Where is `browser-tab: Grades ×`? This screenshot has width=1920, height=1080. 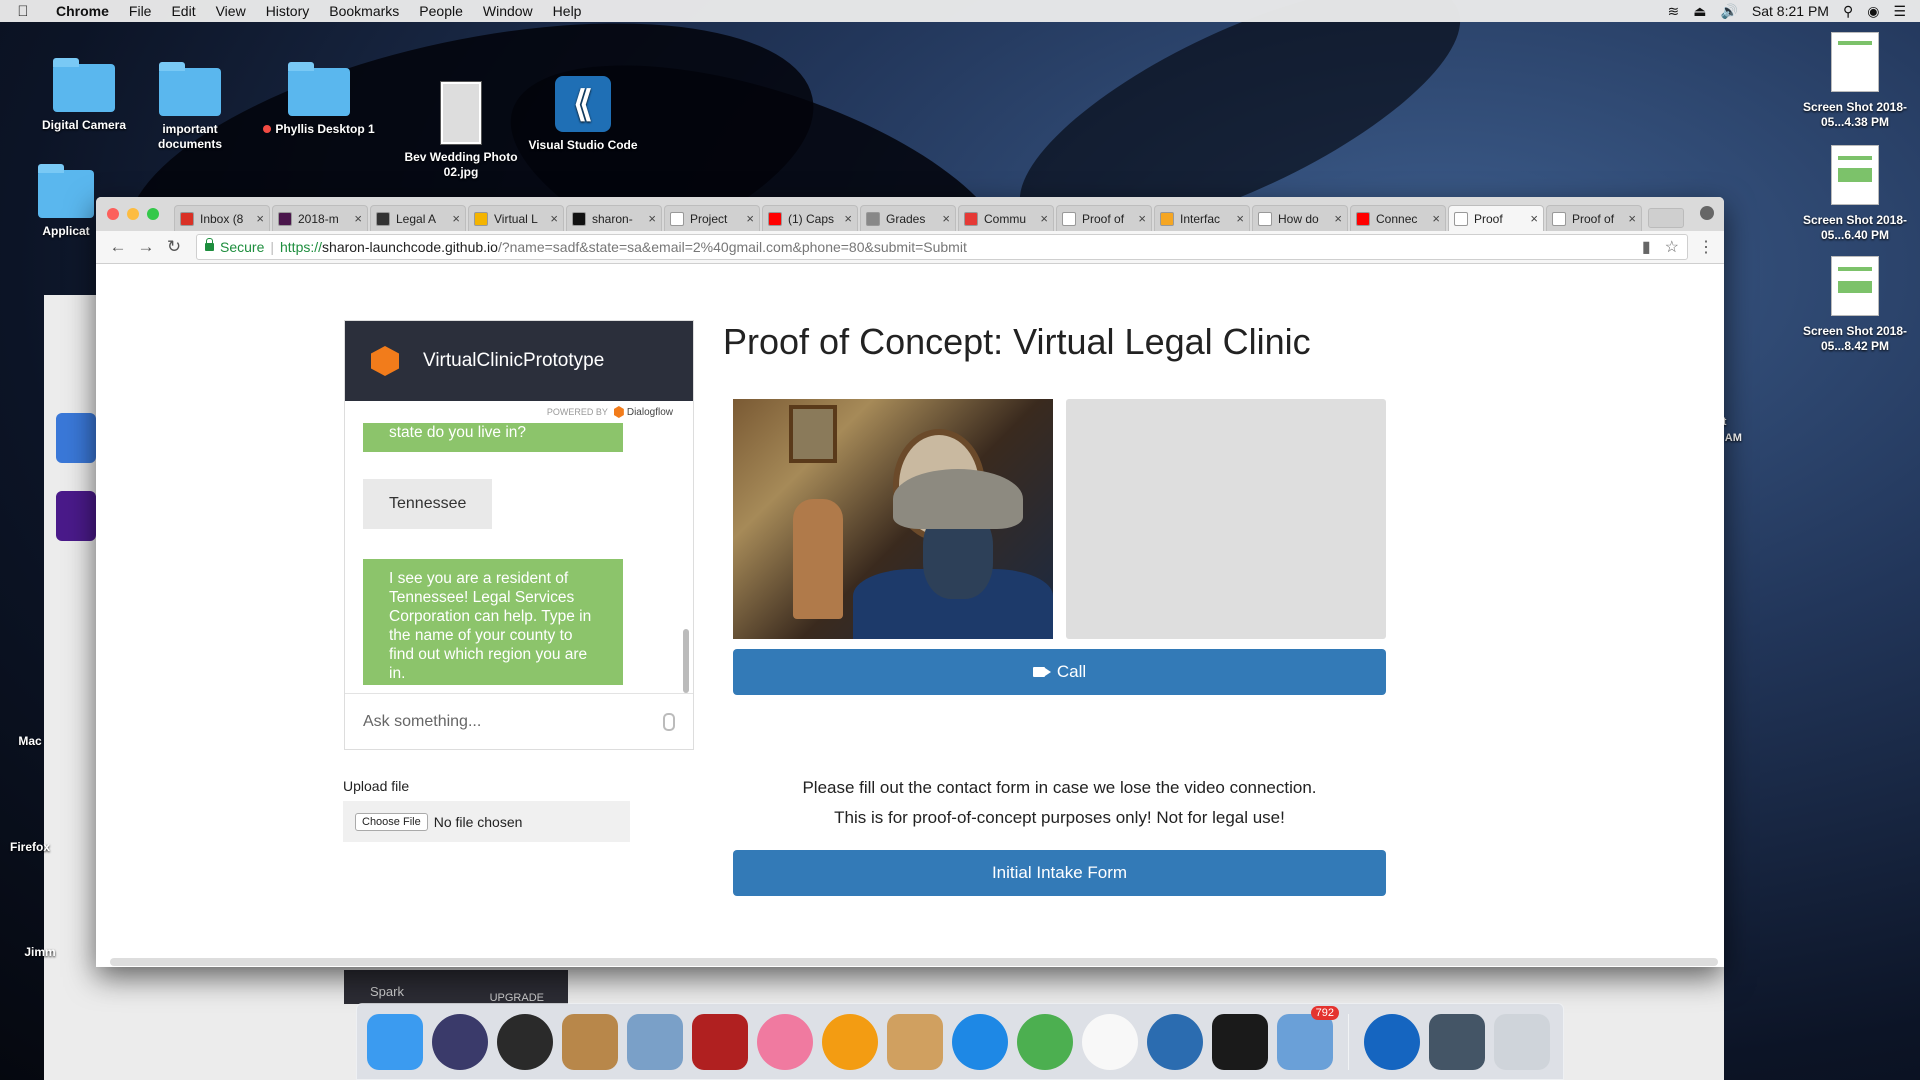
browser-tab: Grades × is located at coordinates (908, 218).